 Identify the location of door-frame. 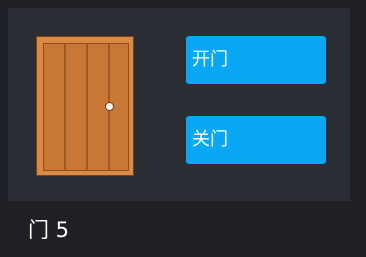
(85, 106).